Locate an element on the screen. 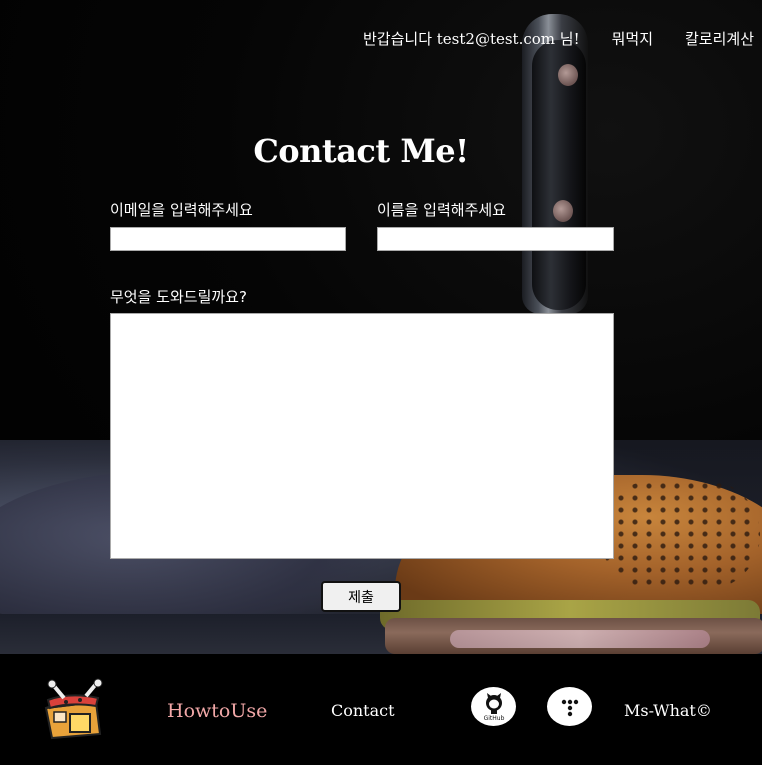  page-title: Contact Me! is located at coordinates (361, 151).